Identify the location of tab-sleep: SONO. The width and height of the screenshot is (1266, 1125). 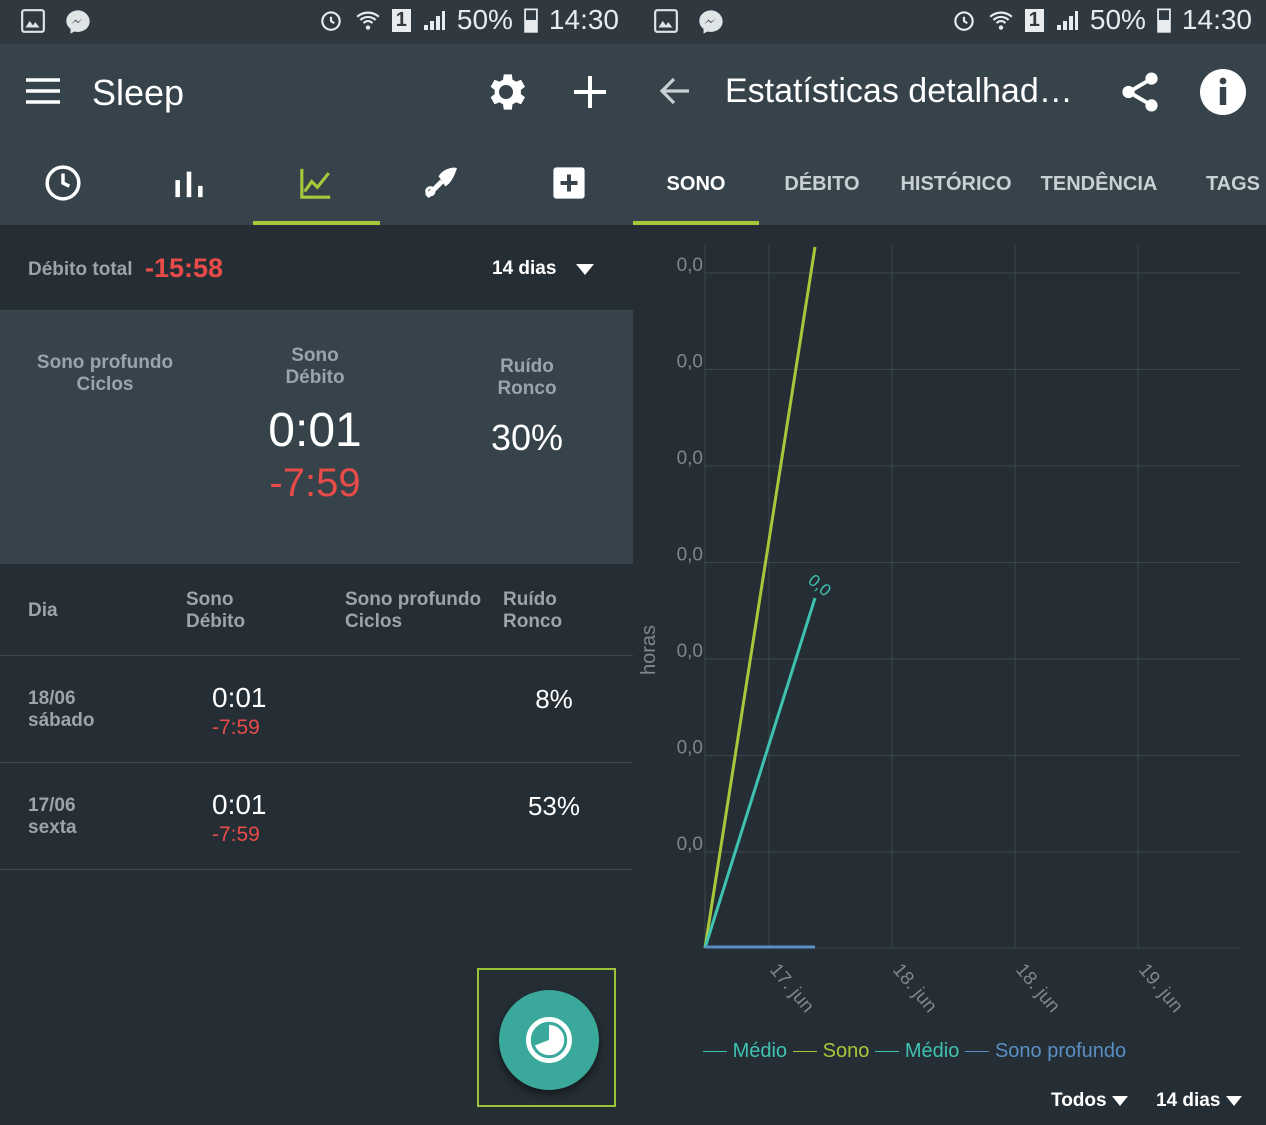
(696, 182).